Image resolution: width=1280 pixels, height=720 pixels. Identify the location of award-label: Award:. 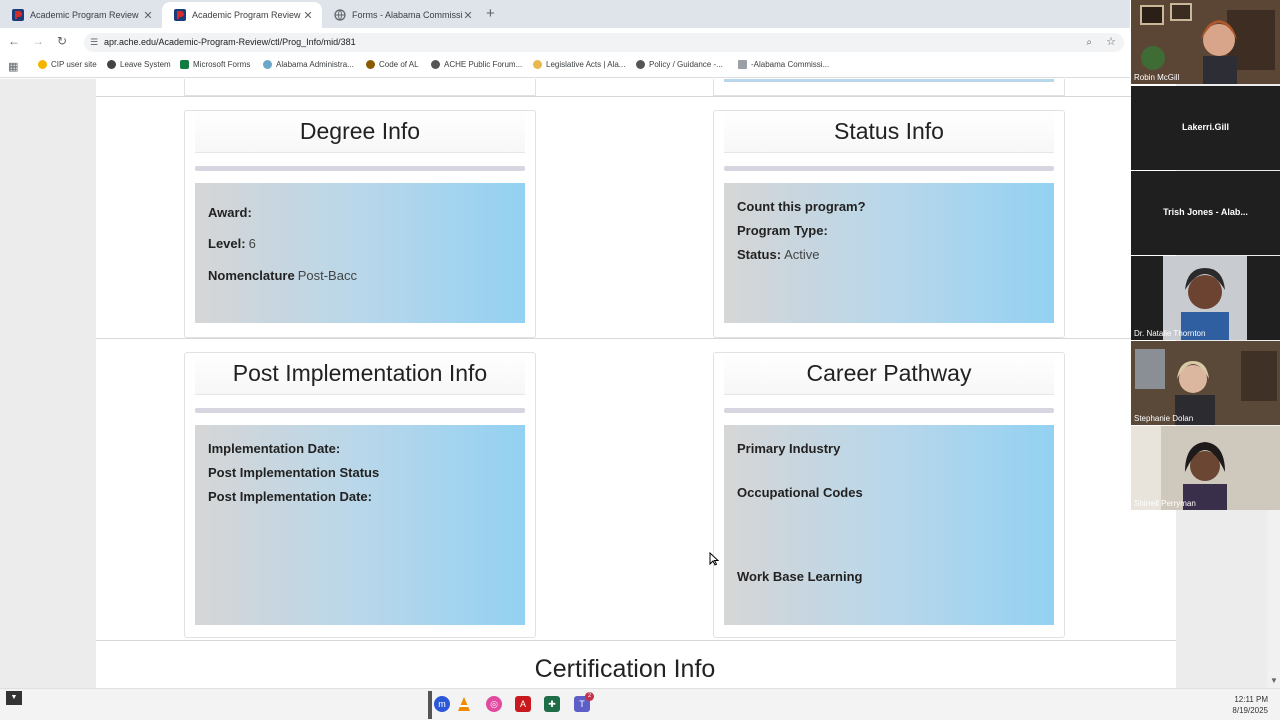
(230, 212).